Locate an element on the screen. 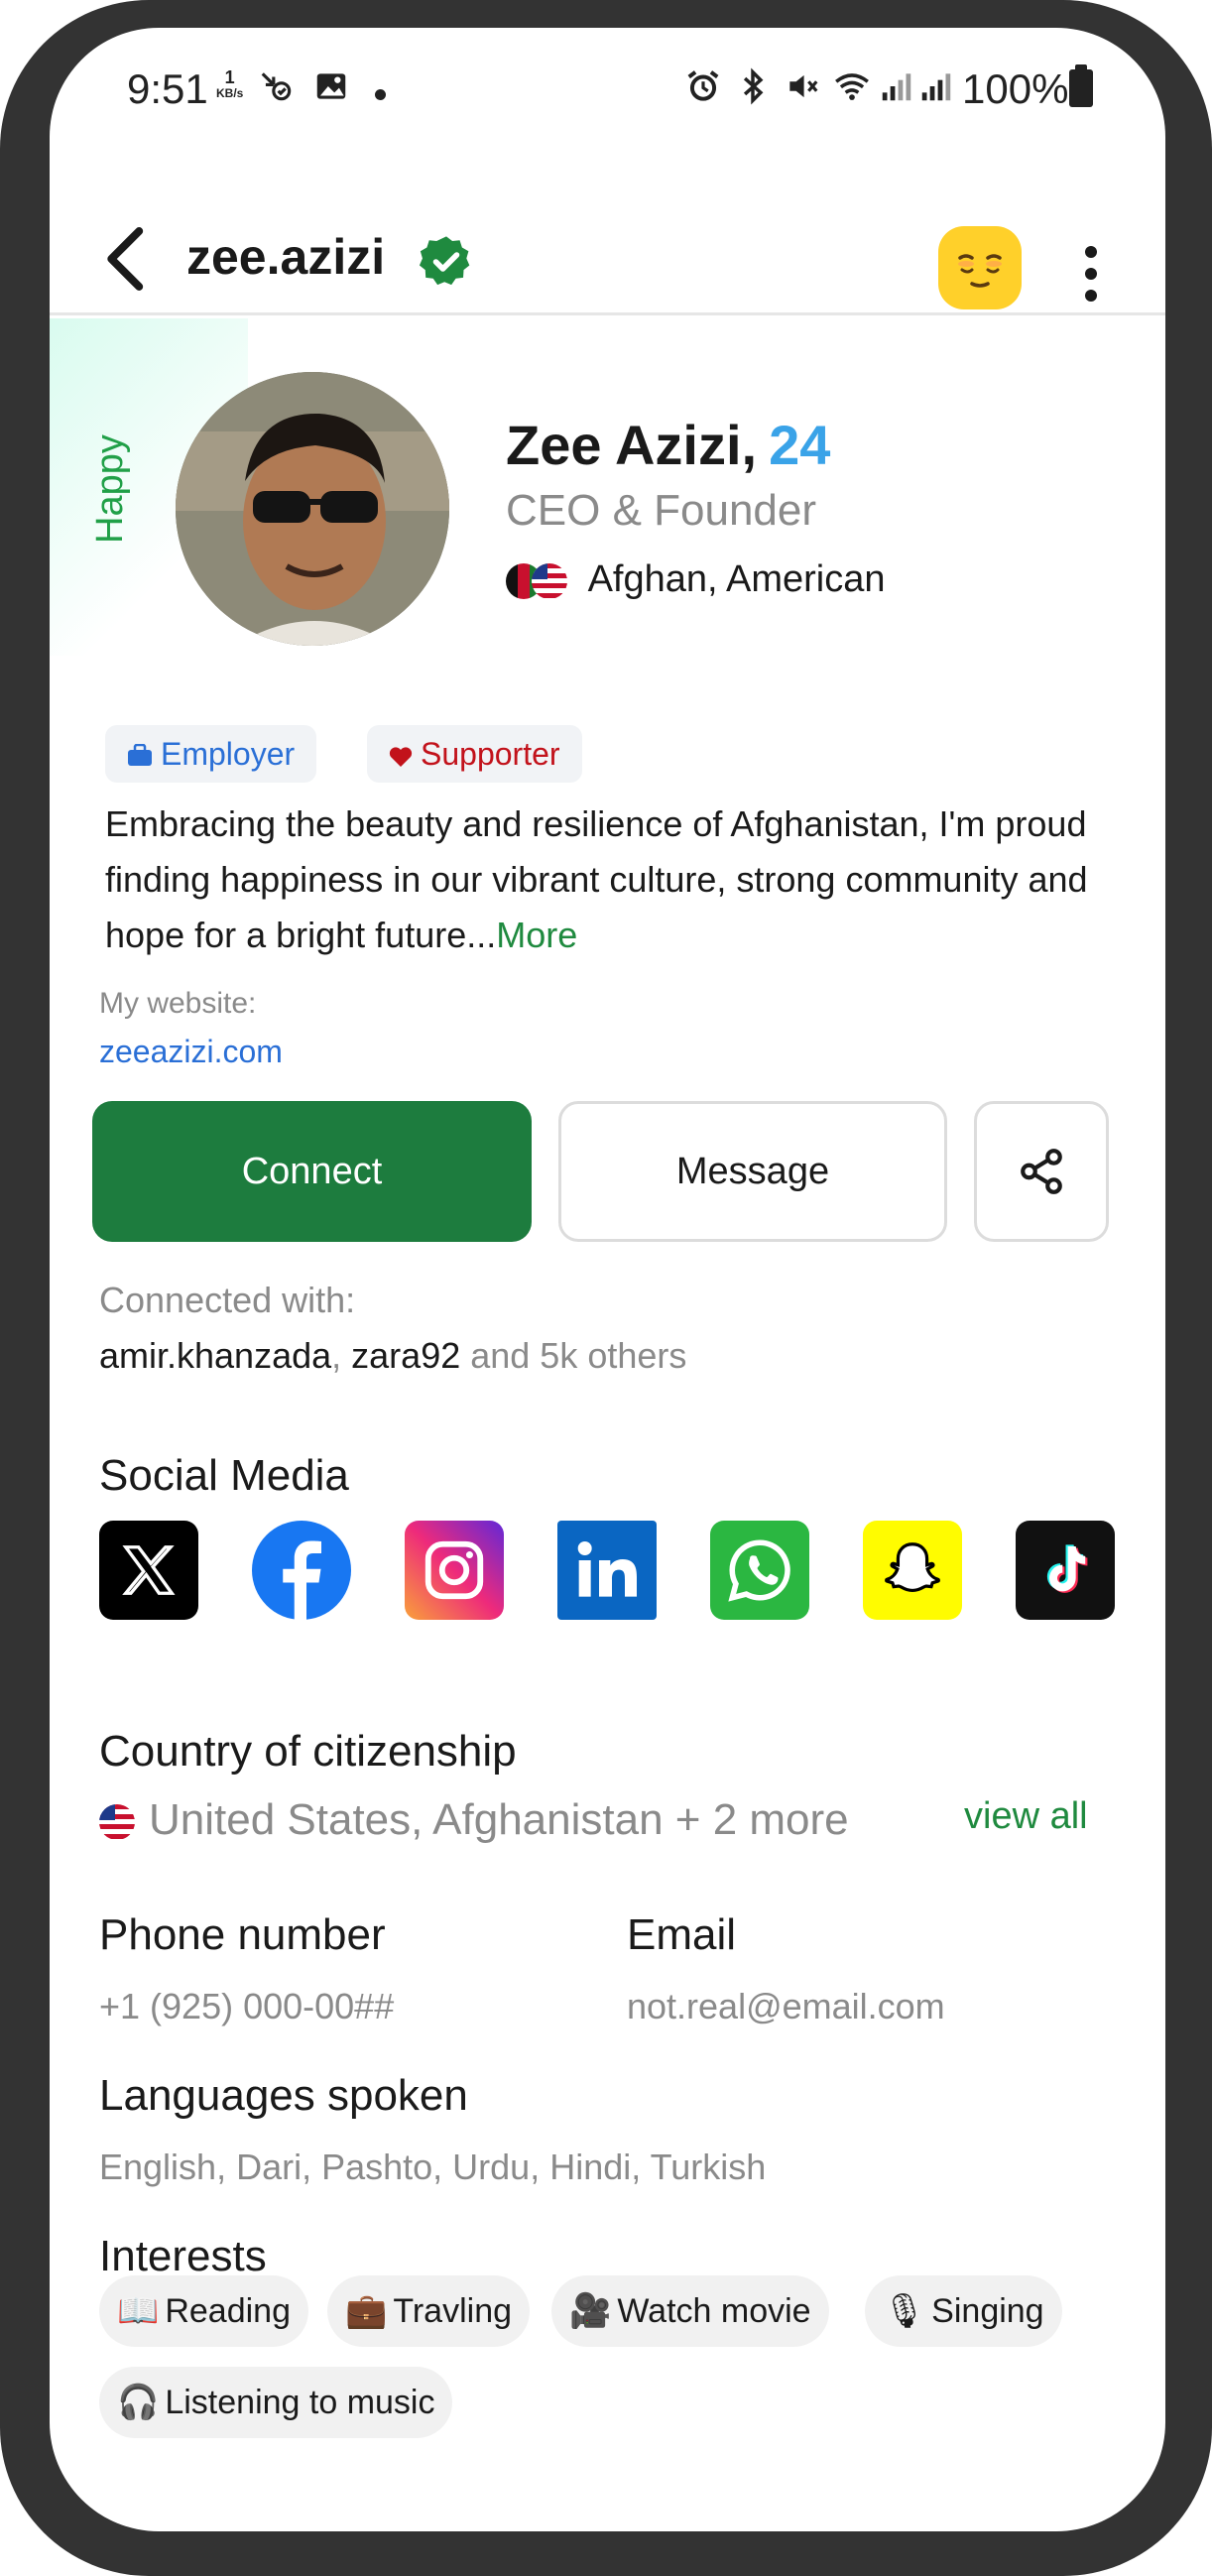 The width and height of the screenshot is (1212, 2576). website-link: zeeazizi.com is located at coordinates (191, 1052).